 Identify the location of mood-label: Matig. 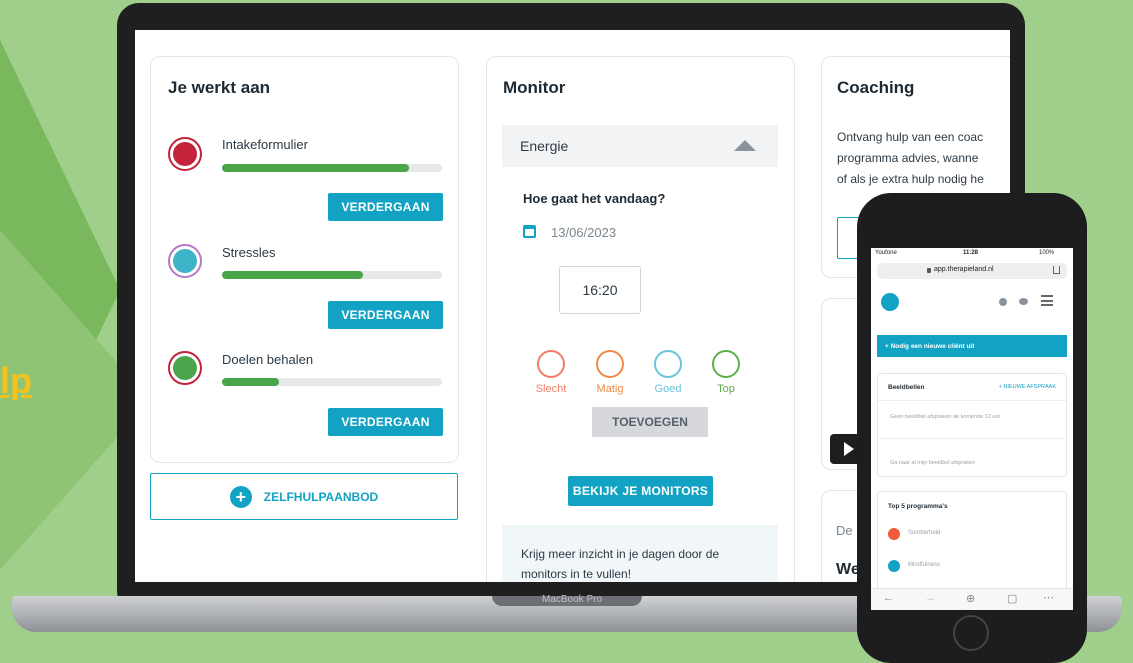
(610, 389).